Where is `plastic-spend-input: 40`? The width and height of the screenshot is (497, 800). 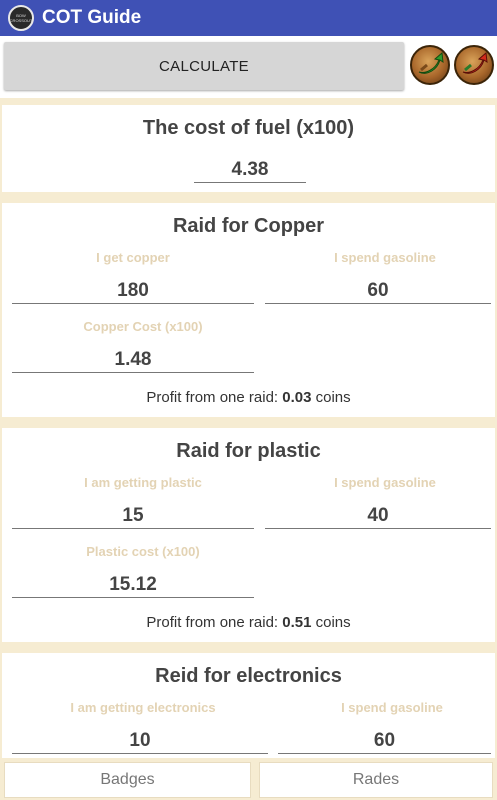 plastic-spend-input: 40 is located at coordinates (378, 517).